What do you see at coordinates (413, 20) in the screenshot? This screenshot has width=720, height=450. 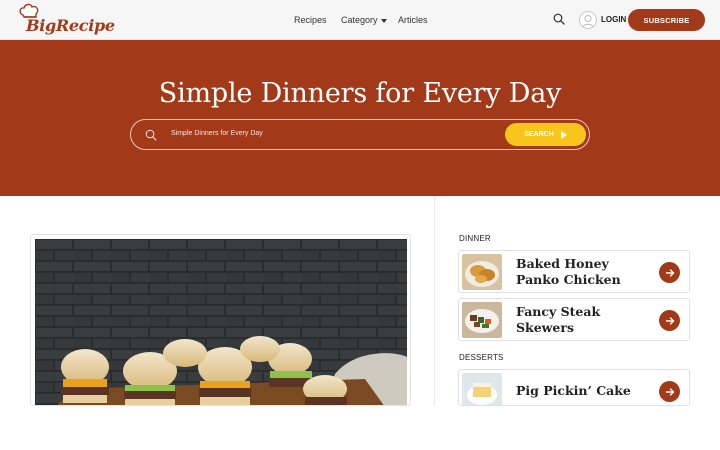 I see `nav-articles: Articles` at bounding box center [413, 20].